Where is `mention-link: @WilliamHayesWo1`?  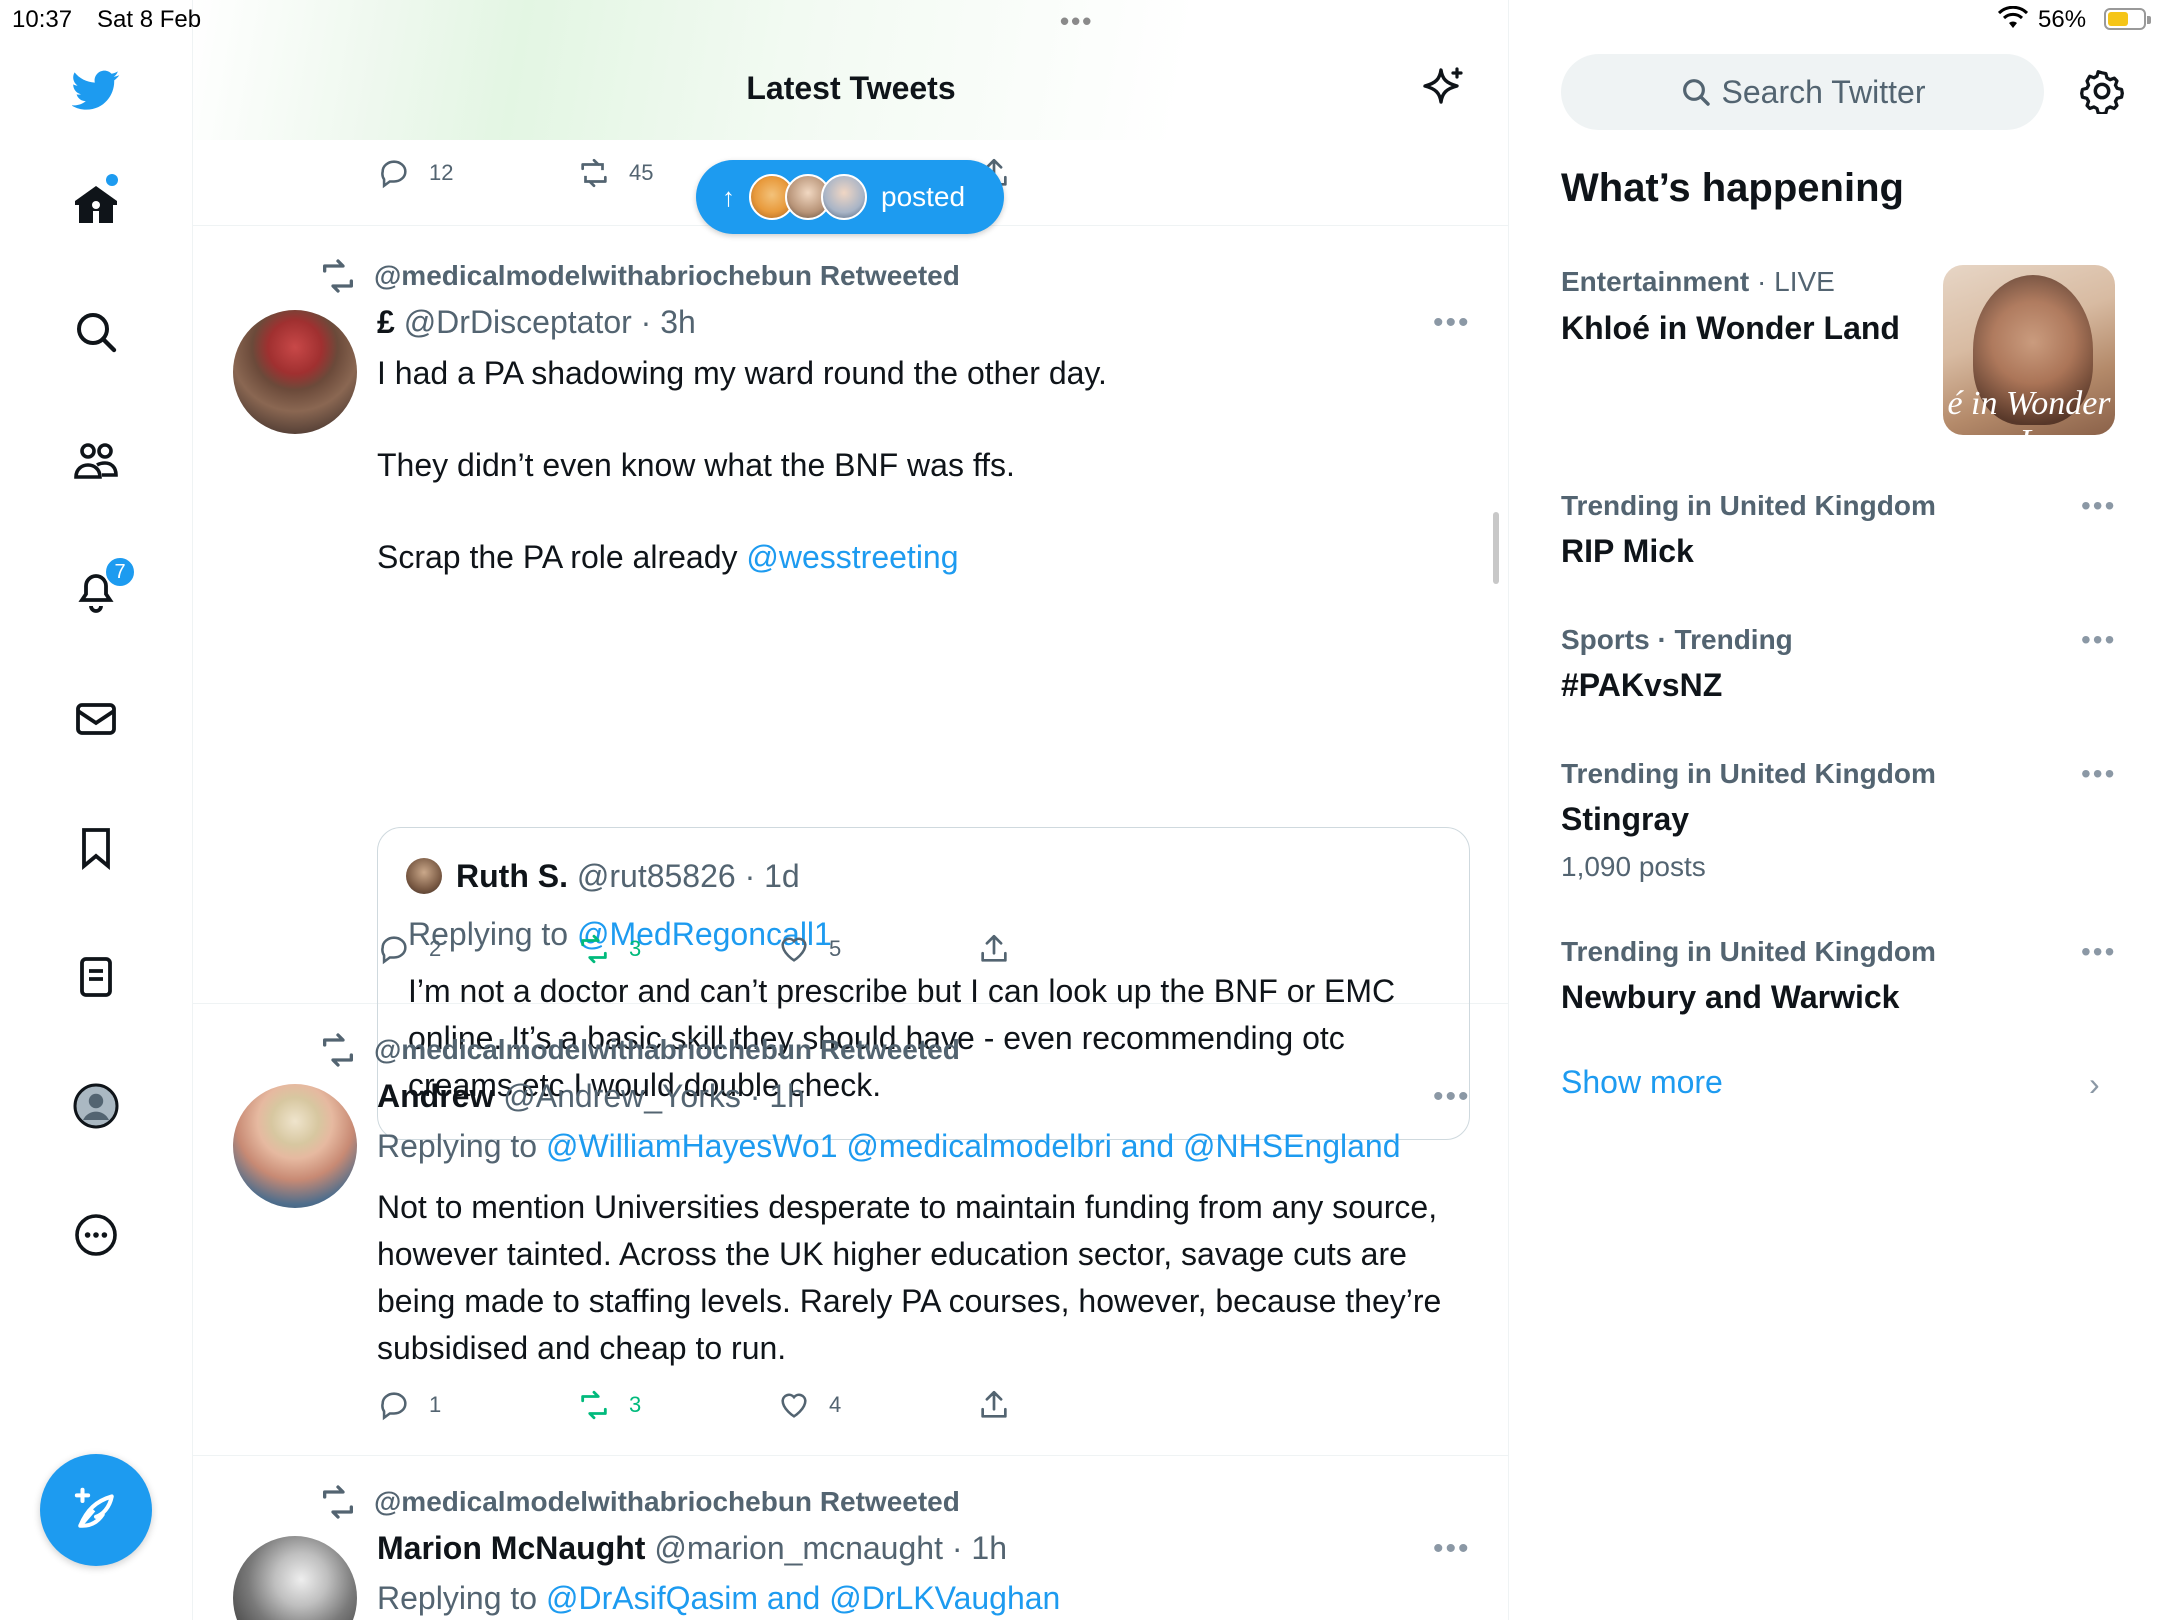
mention-link: @WilliamHayesWo1 is located at coordinates (692, 1146).